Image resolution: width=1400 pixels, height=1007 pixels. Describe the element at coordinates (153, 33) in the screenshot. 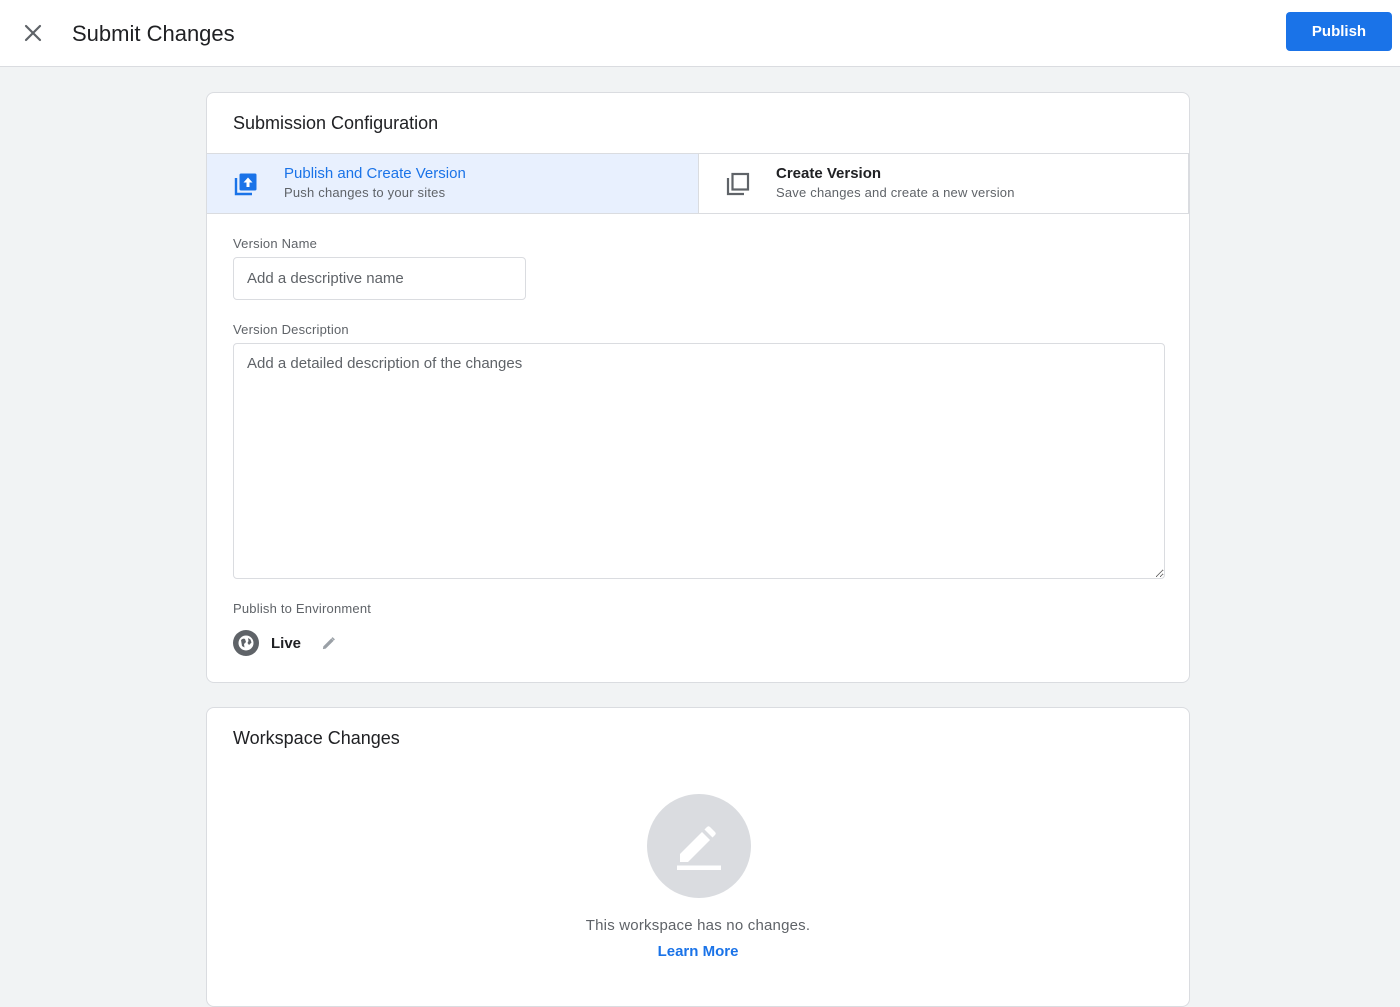

I see `page-title: Submit Changes` at that location.